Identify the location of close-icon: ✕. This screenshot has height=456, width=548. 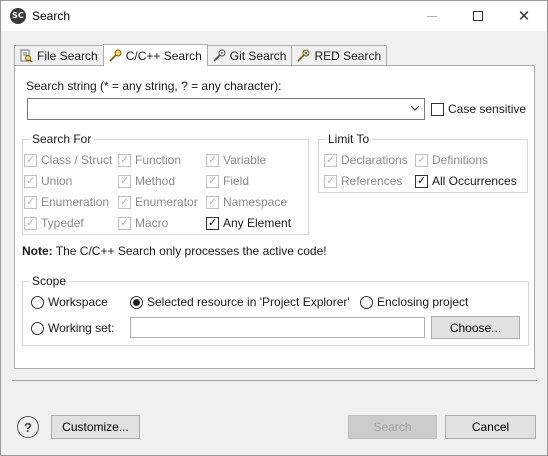
(524, 15).